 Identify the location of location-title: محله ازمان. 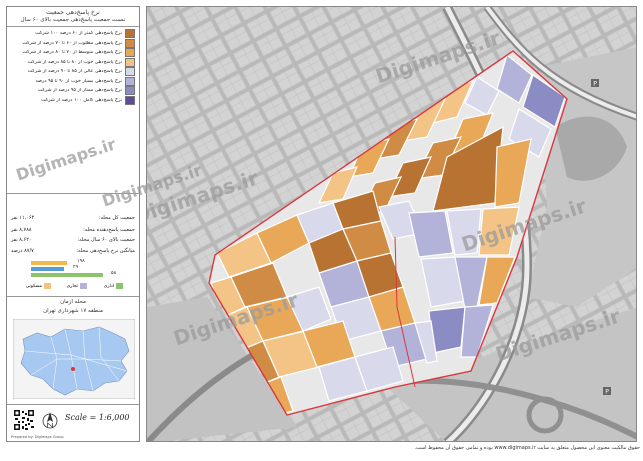
(73, 302).